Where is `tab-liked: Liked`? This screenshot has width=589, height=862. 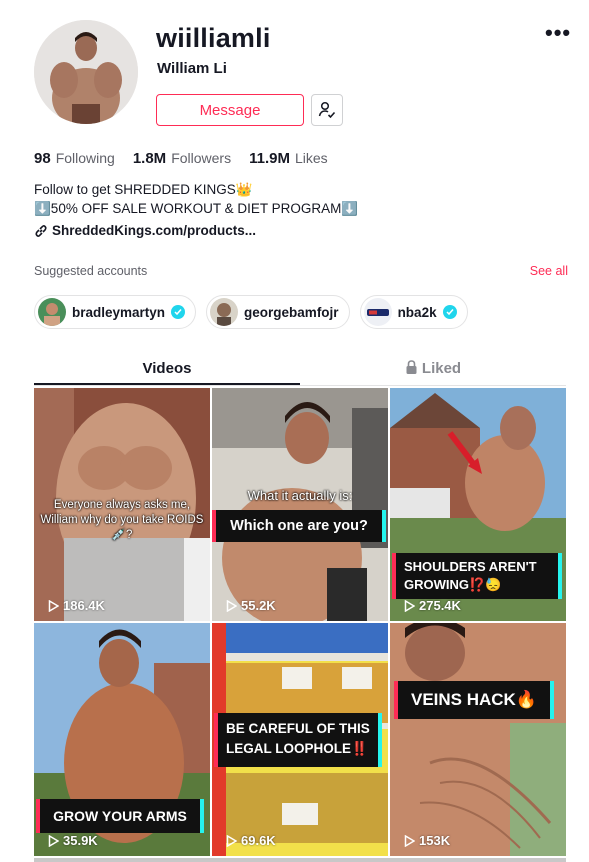 tab-liked: Liked is located at coordinates (433, 368).